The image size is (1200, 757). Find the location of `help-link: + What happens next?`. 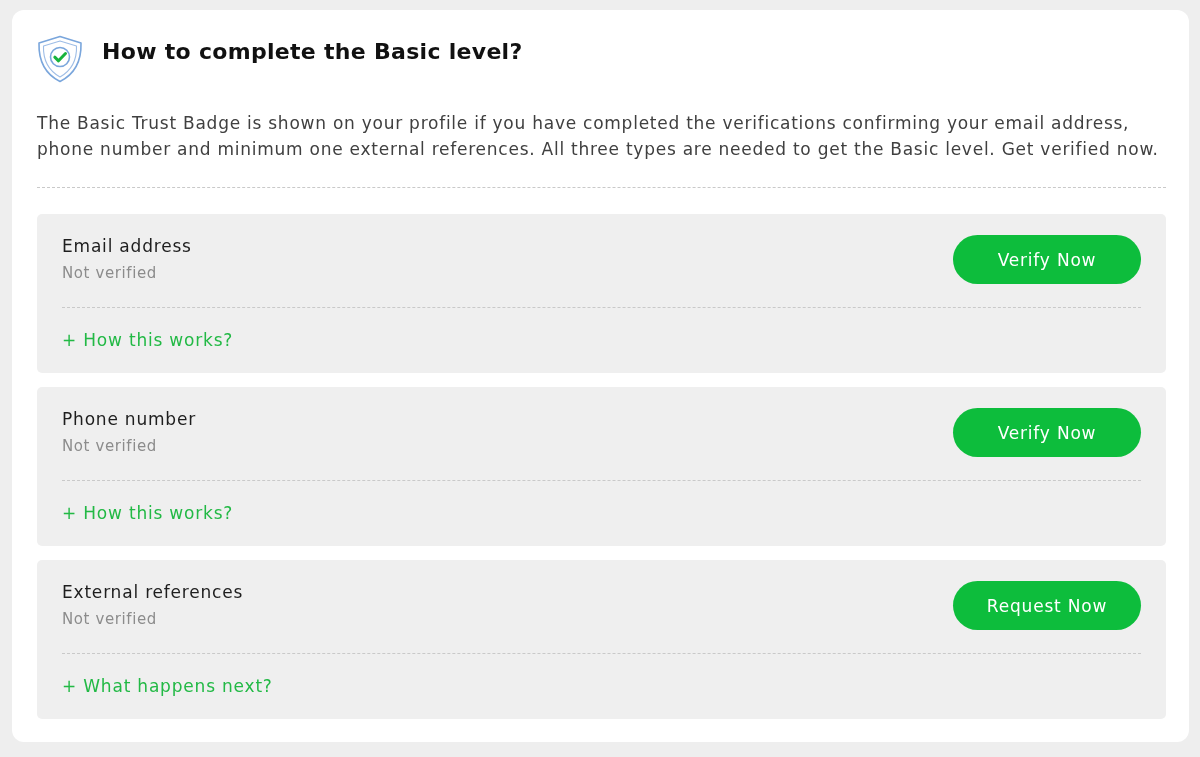

help-link: + What happens next? is located at coordinates (167, 686).